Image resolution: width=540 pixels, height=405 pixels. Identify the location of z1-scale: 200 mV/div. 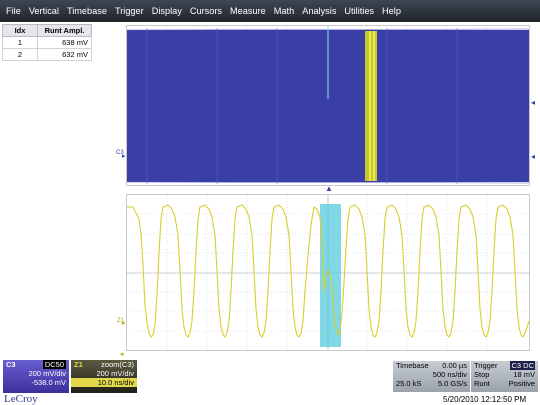
(115, 373).